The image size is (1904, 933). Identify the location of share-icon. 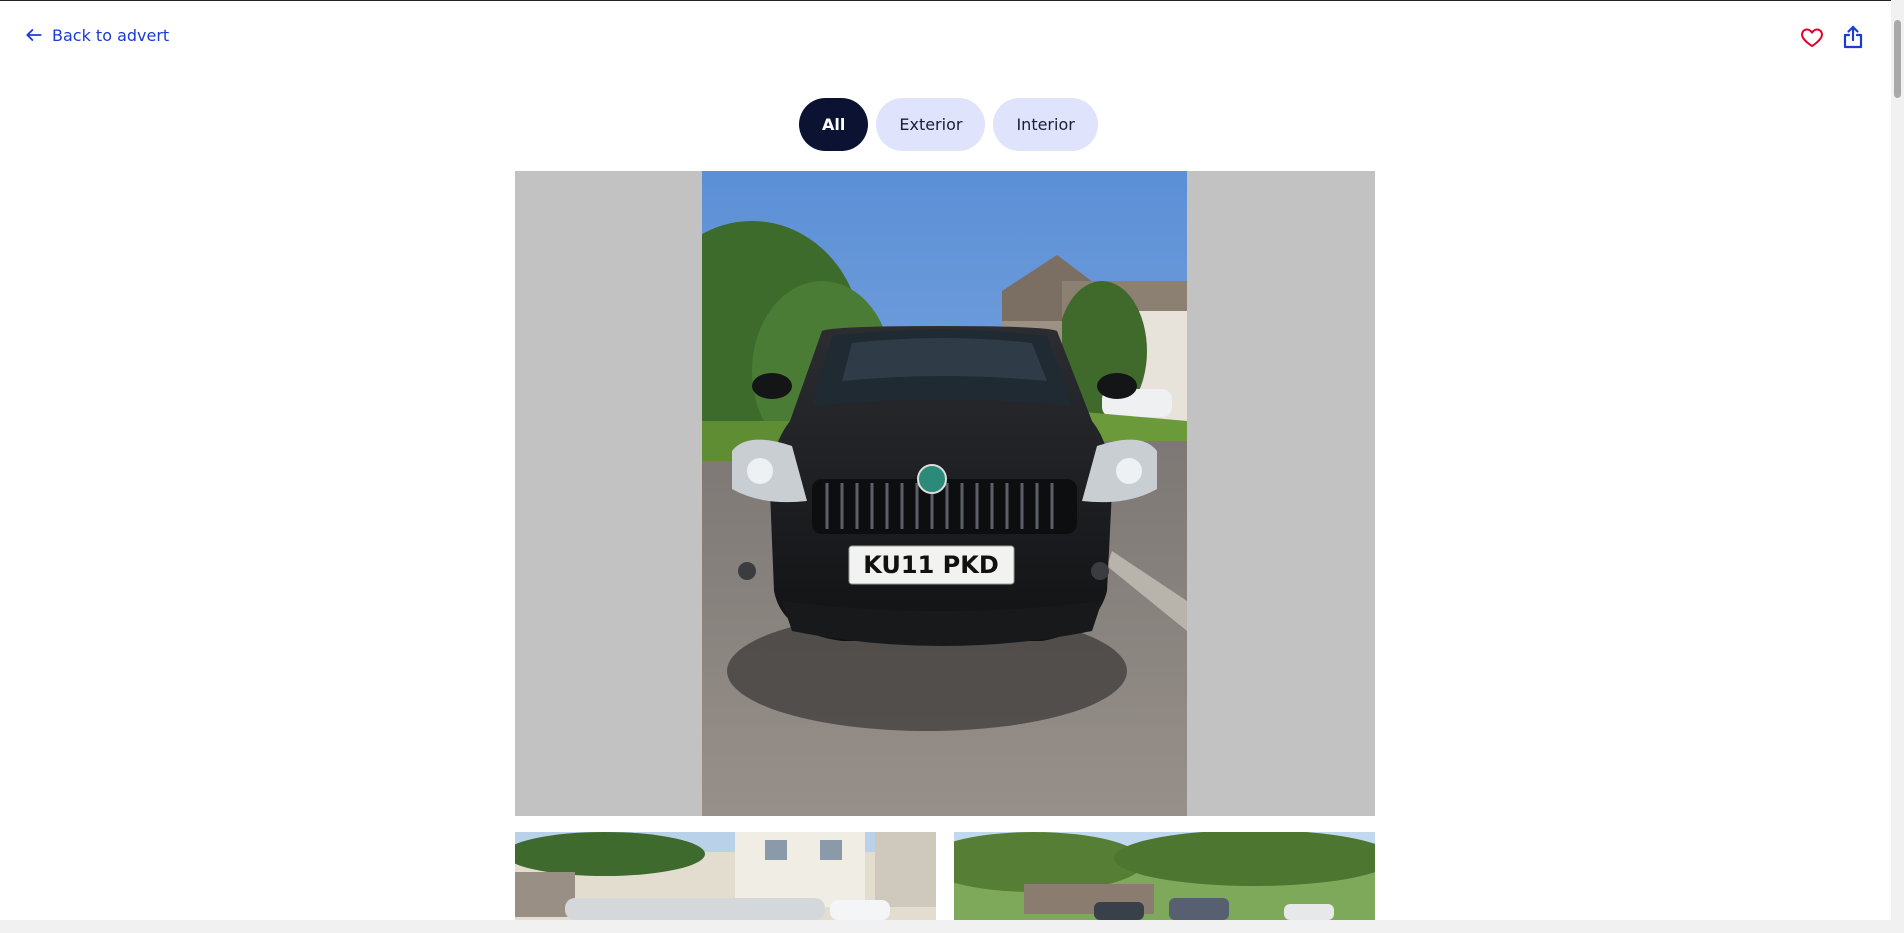
(1853, 37).